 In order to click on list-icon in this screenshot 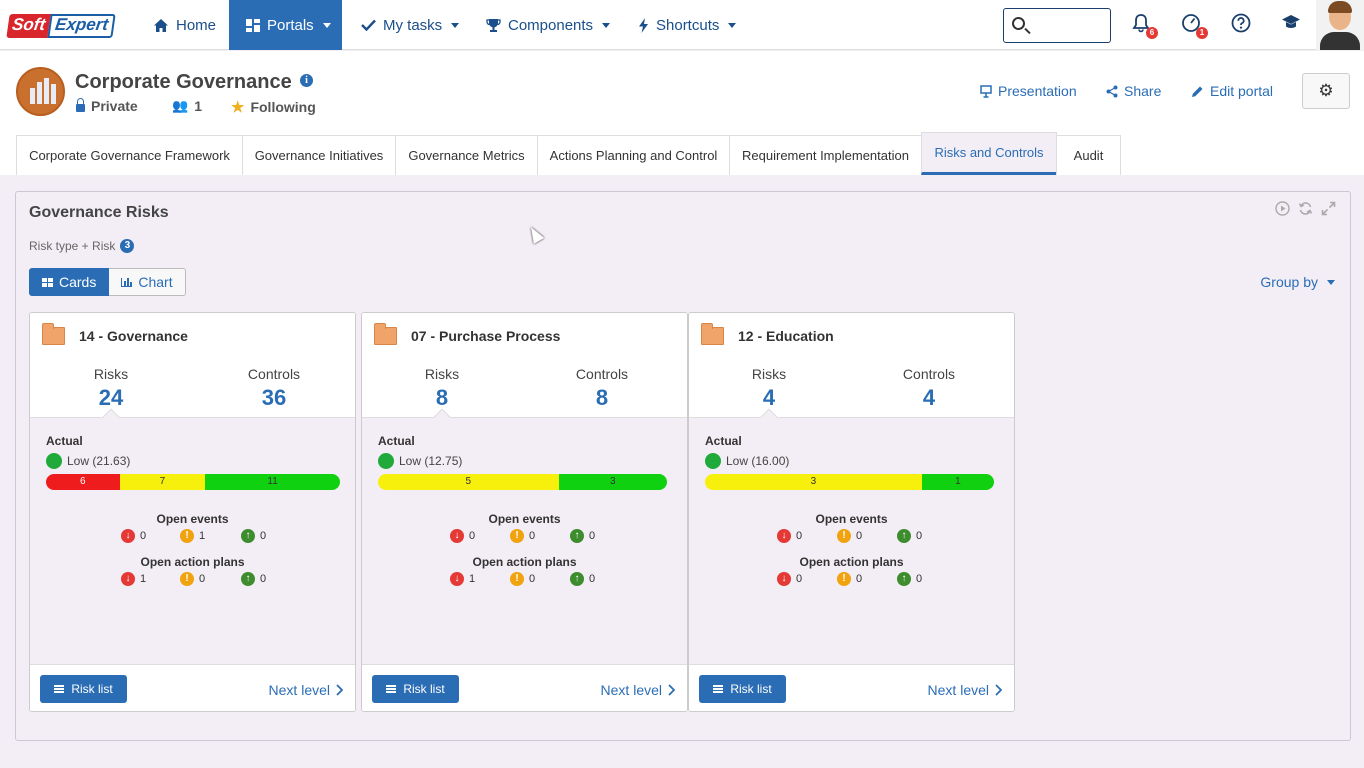, I will do `click(718, 689)`.